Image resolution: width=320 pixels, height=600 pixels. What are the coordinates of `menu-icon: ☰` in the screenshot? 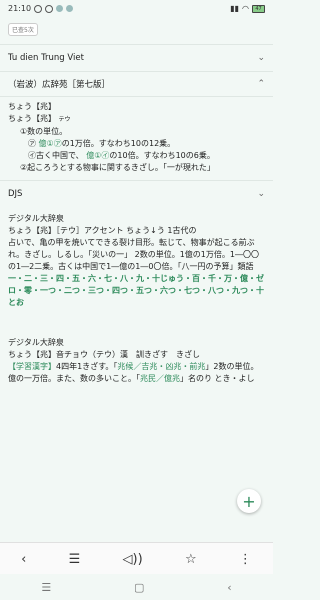 It's located at (46, 587).